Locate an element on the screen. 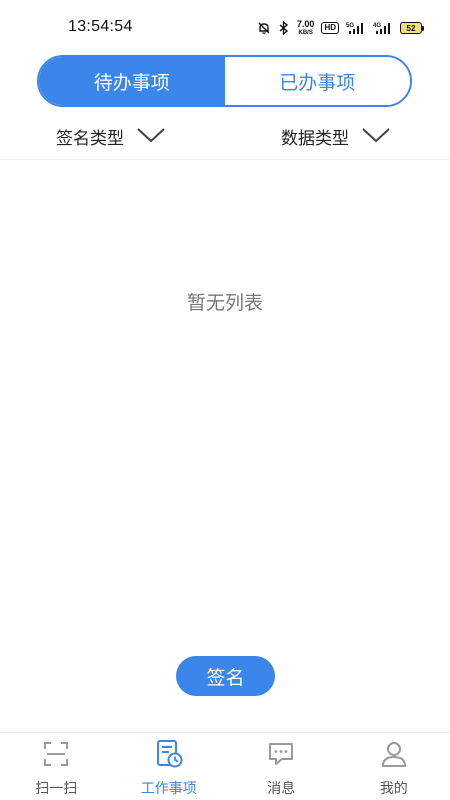  work-items-icon is located at coordinates (169, 754).